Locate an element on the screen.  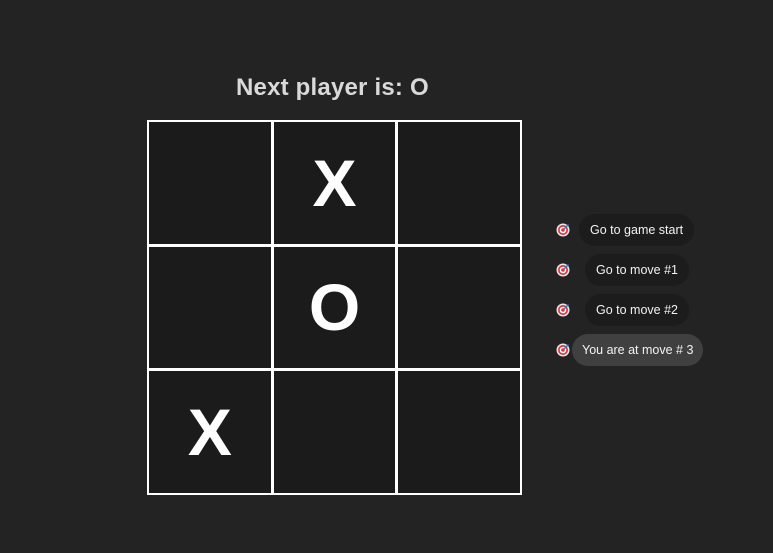
board-square-2: X is located at coordinates (334, 183).